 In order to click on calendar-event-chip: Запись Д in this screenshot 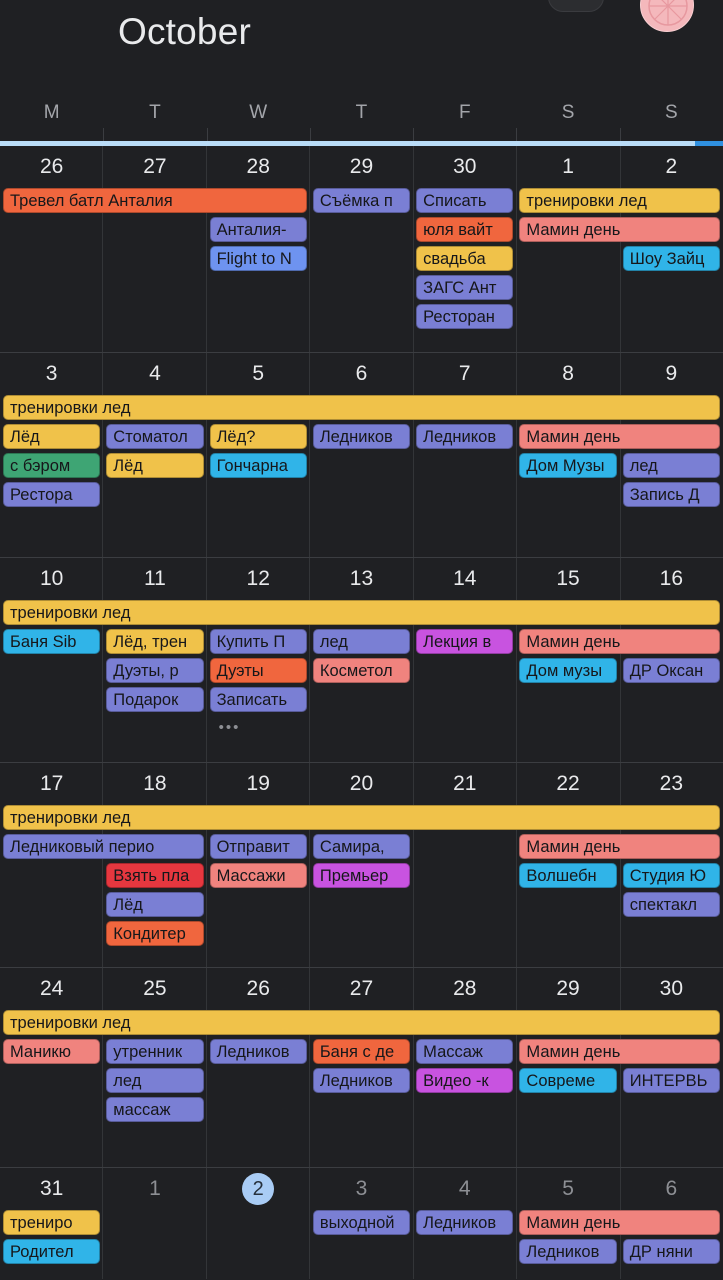, I will do `click(671, 494)`.